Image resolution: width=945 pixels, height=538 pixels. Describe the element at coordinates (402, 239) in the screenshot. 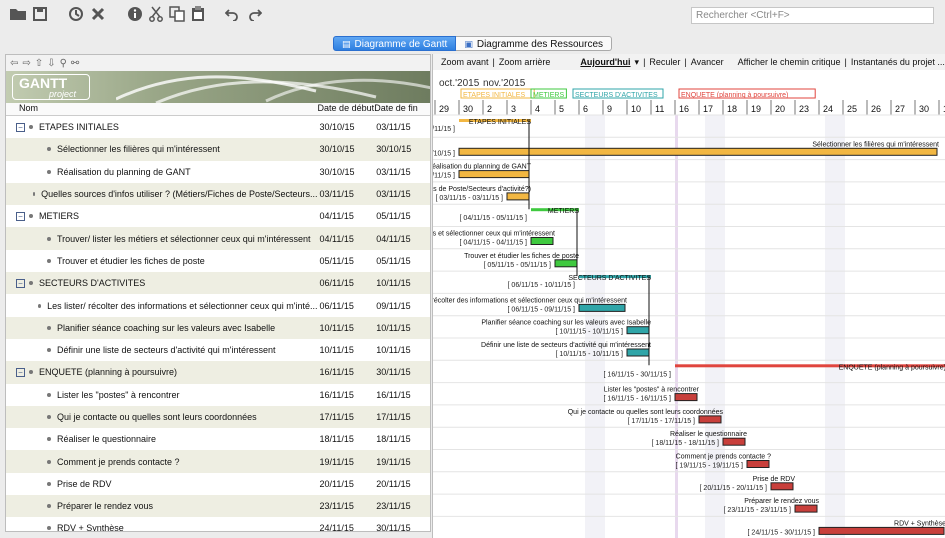

I see `task-end-date: 04/11/15` at that location.